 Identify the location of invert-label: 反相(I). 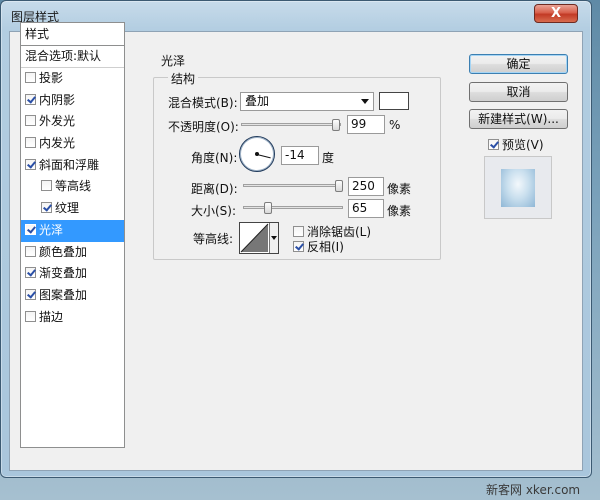
(325, 247).